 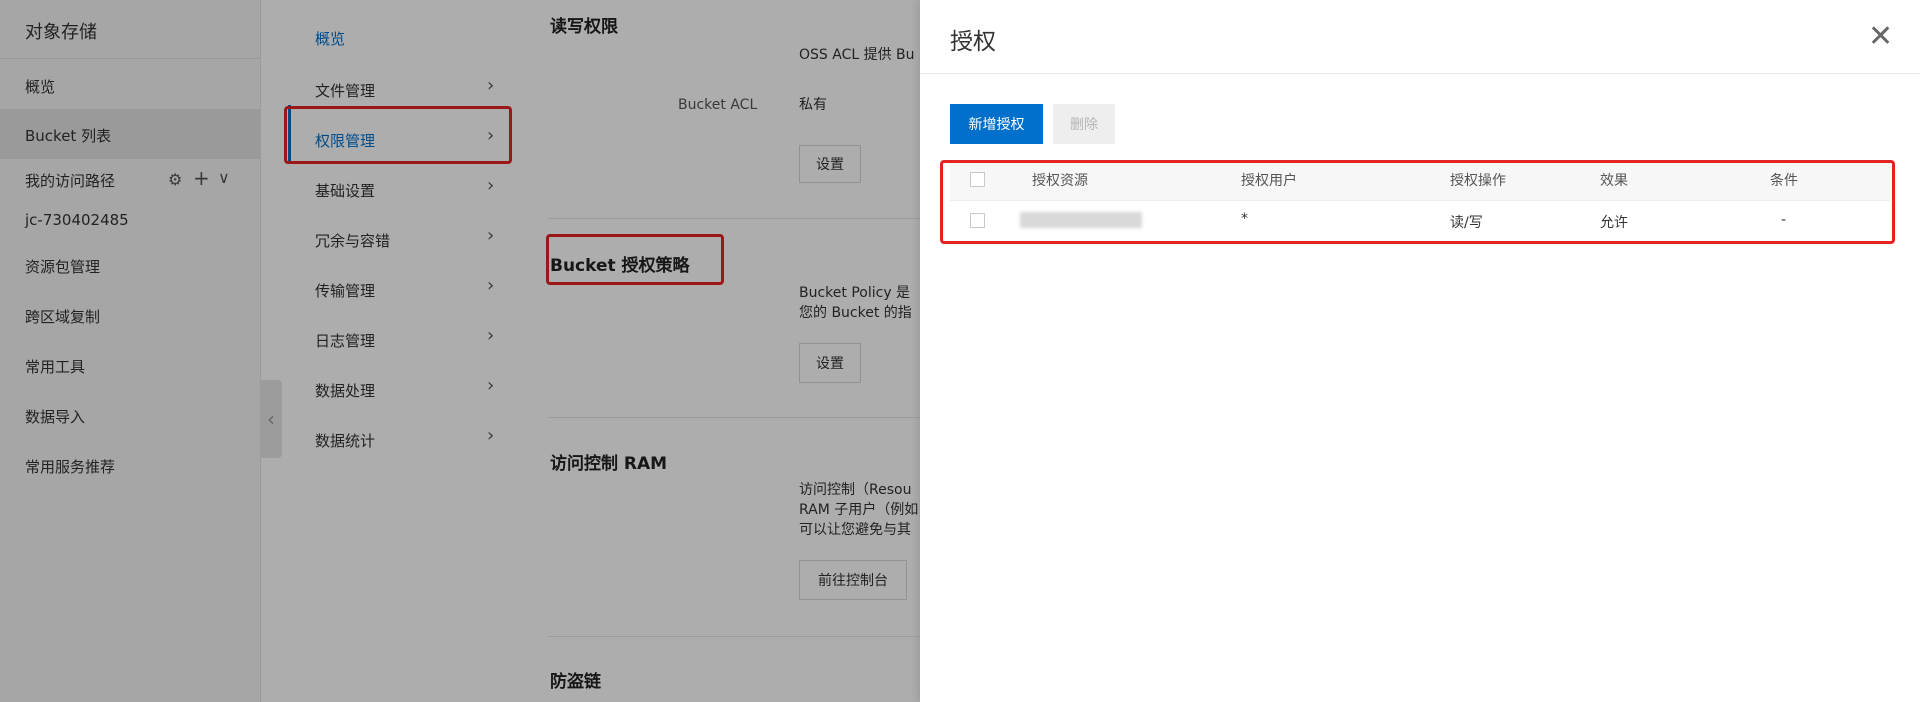 What do you see at coordinates (1880, 37) in the screenshot?
I see `close-icon: ✕` at bounding box center [1880, 37].